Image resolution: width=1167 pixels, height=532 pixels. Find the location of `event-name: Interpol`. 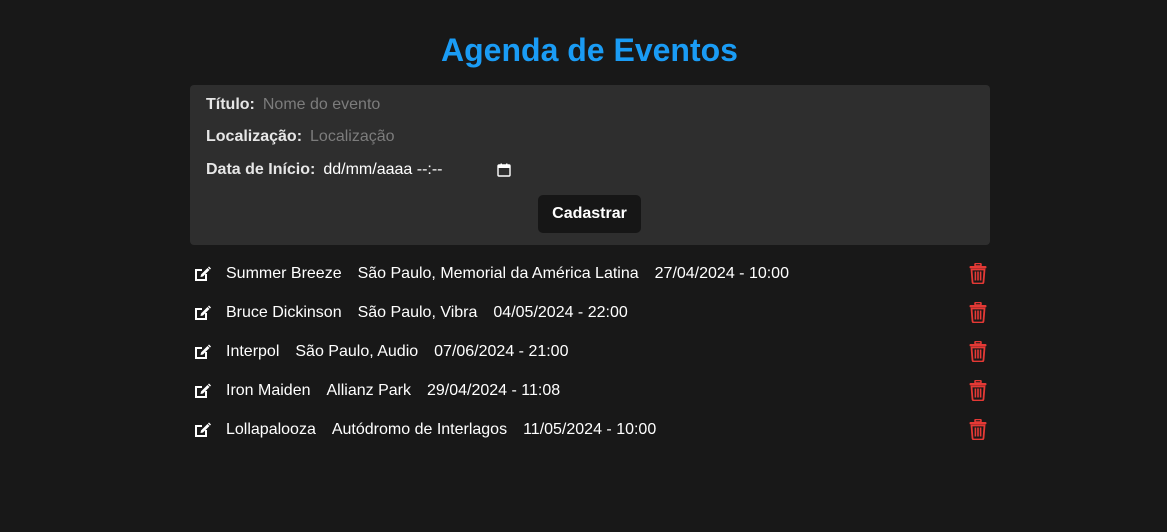

event-name: Interpol is located at coordinates (253, 351).